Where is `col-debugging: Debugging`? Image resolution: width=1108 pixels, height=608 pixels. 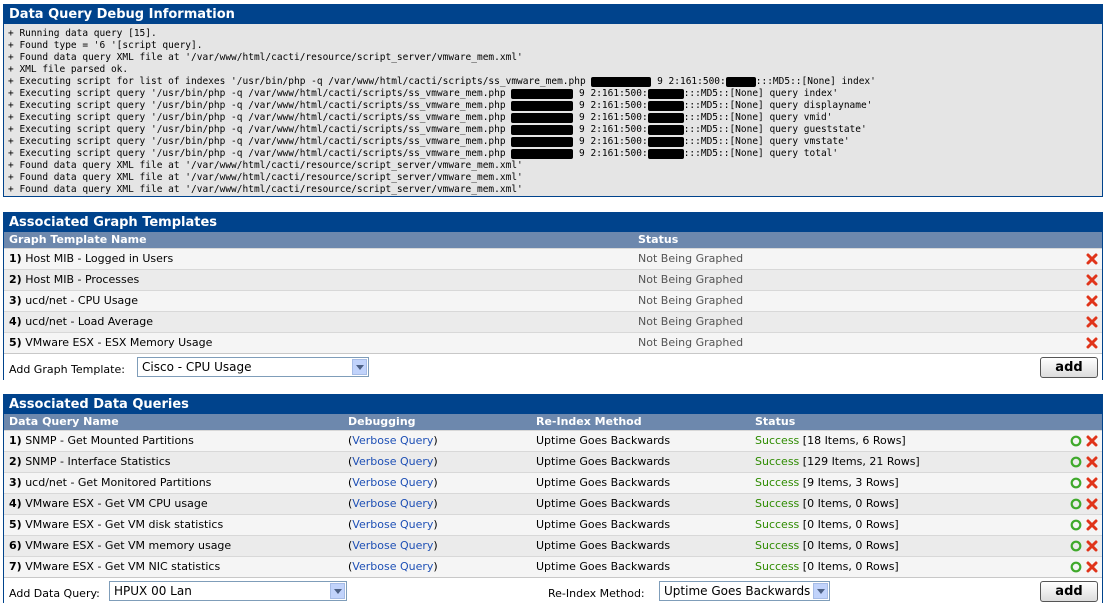
col-debugging: Debugging is located at coordinates (382, 421).